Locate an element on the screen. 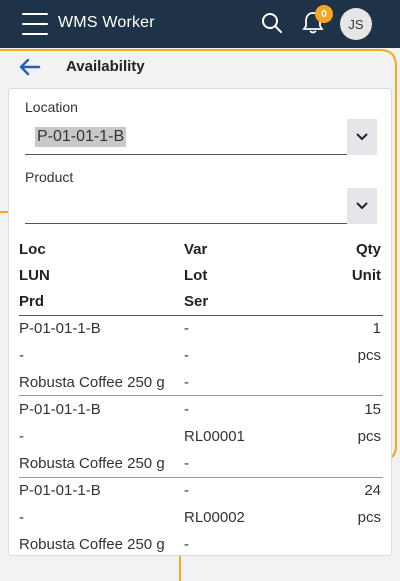 This screenshot has width=400, height=581. product-select is located at coordinates (201, 206).